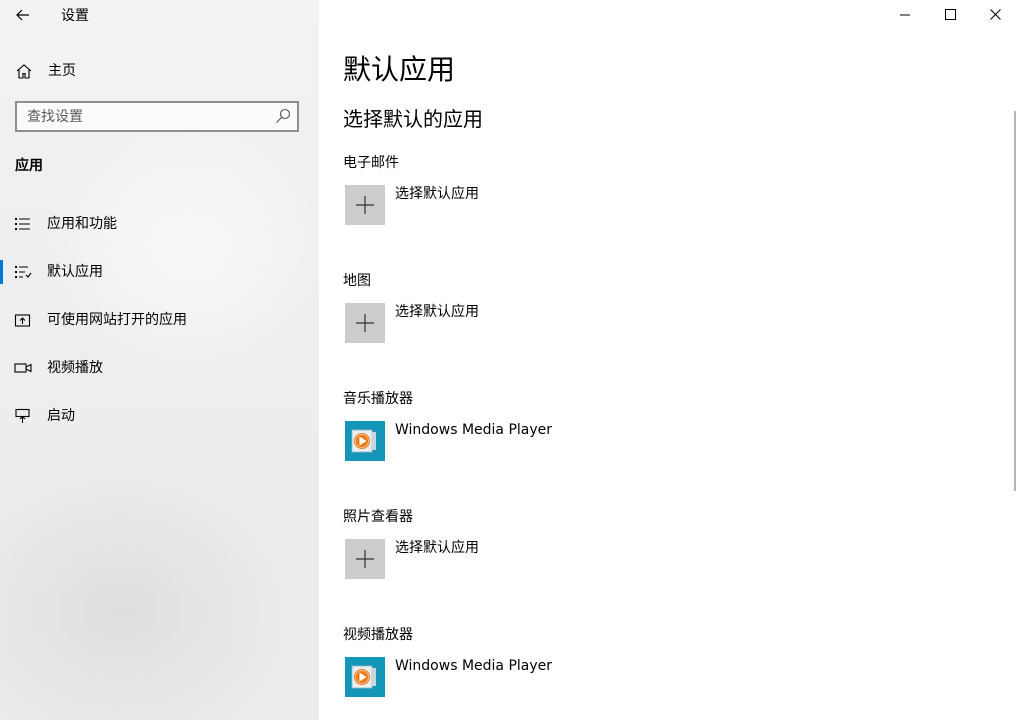  Describe the element at coordinates (357, 281) in the screenshot. I see `category-label: 地图` at that location.